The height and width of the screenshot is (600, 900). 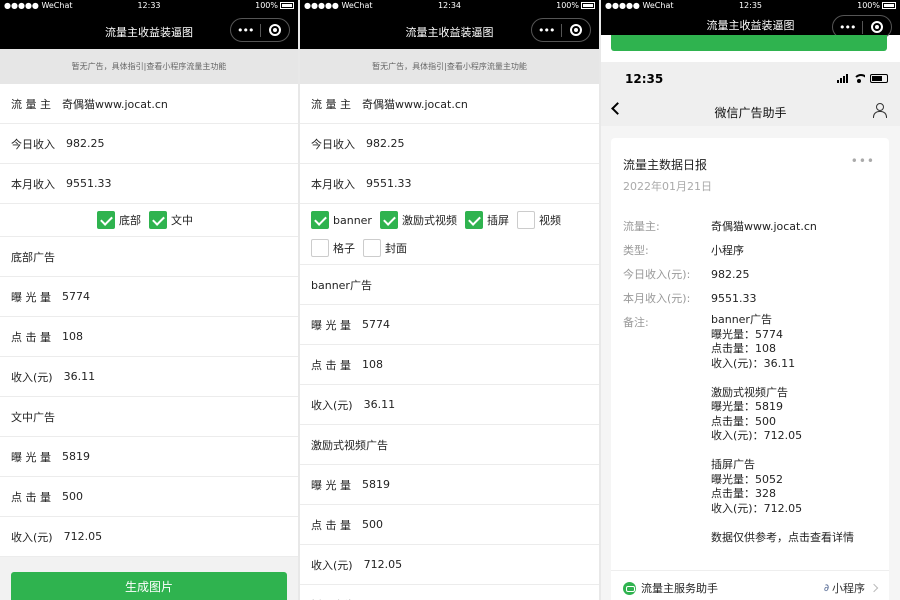 What do you see at coordinates (83, 536) in the screenshot?
I see `row-value: 712.05` at bounding box center [83, 536].